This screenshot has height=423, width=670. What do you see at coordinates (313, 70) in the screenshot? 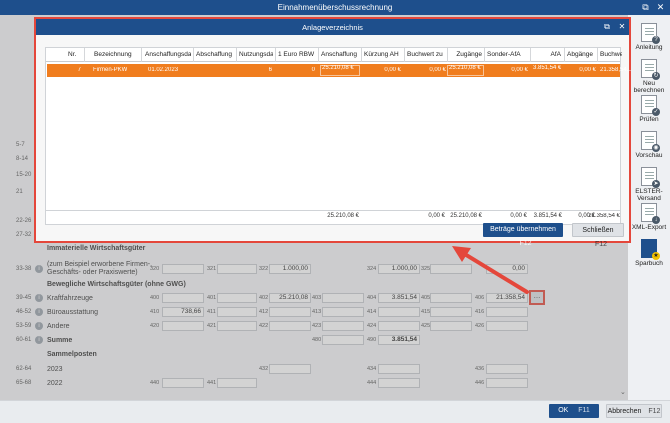
I see `cell-rbw: 0` at bounding box center [313, 70].